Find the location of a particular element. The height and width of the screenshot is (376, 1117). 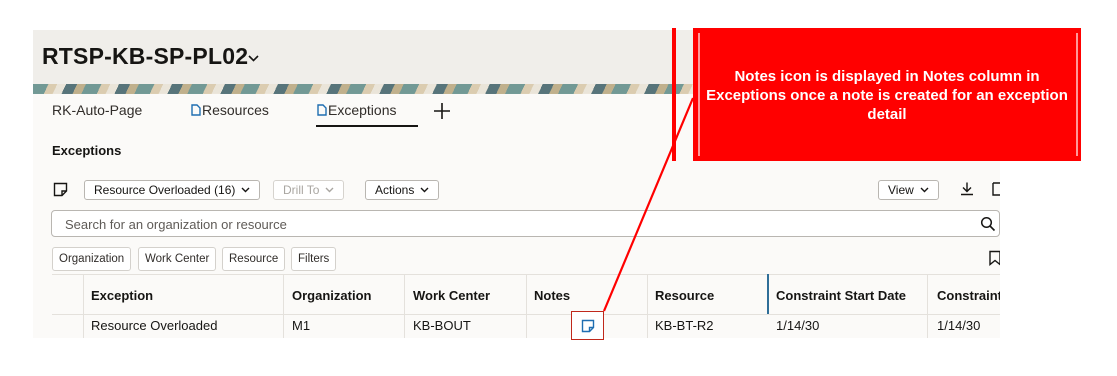

column-header-work-center: Work Center is located at coordinates (451, 295).